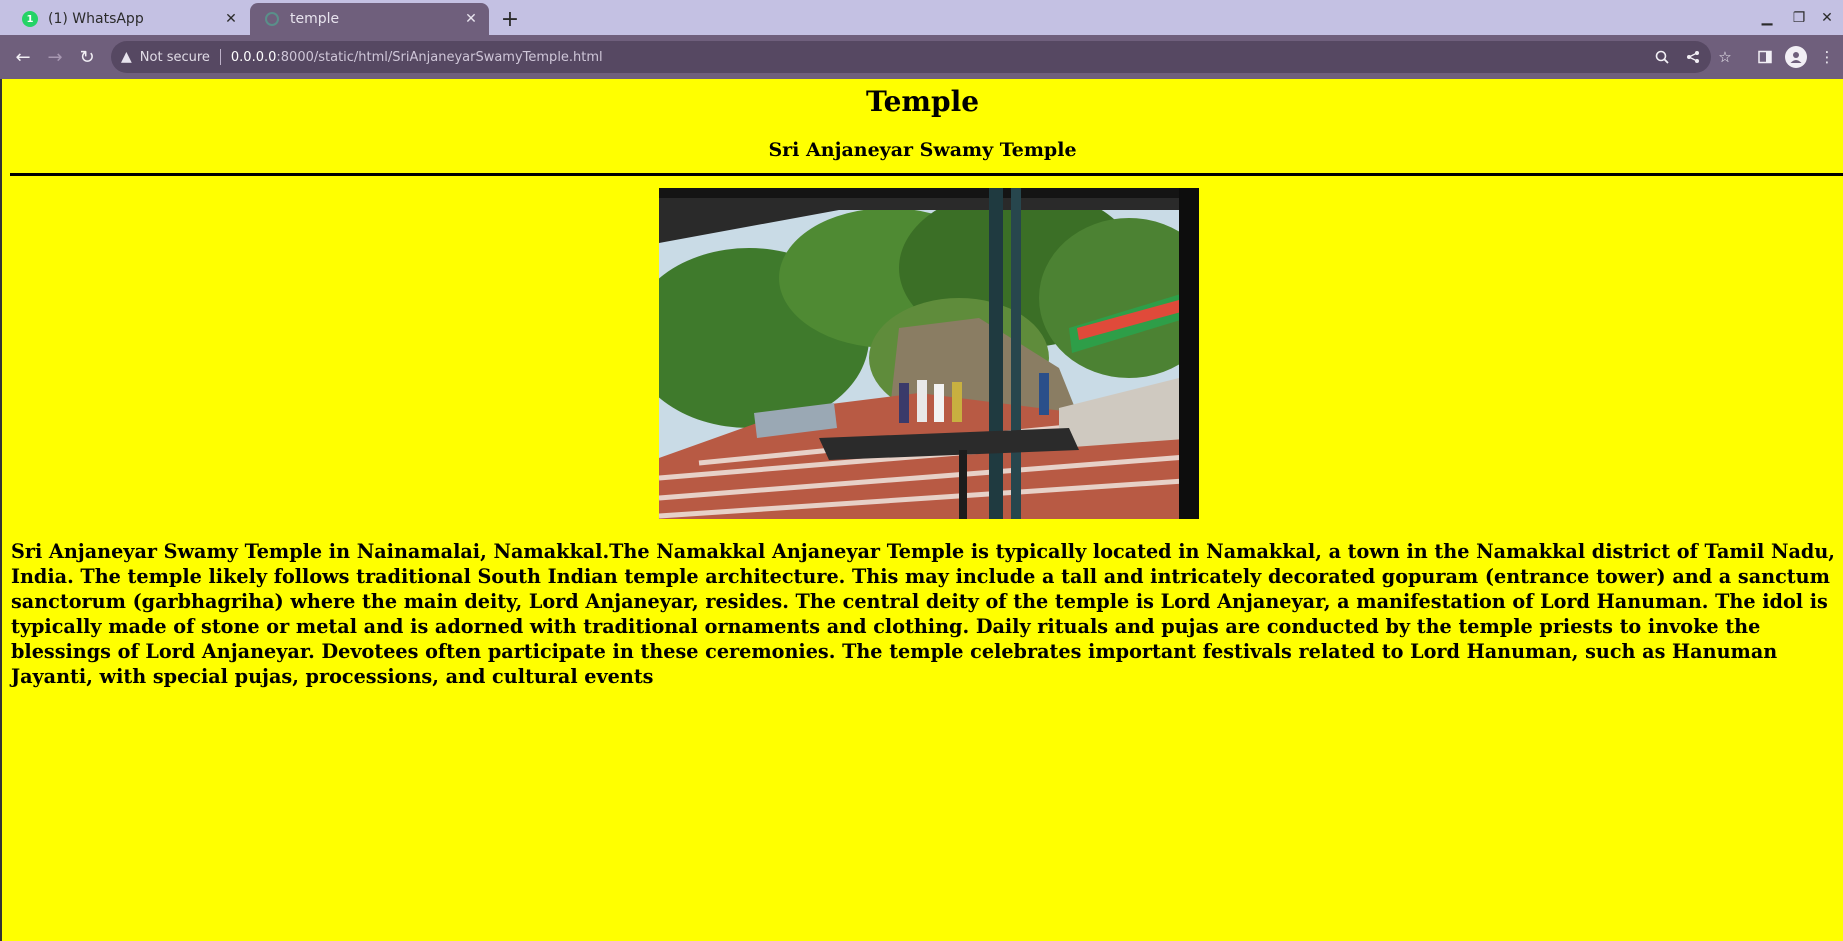  I want to click on side-panel-icon, so click(1765, 57).